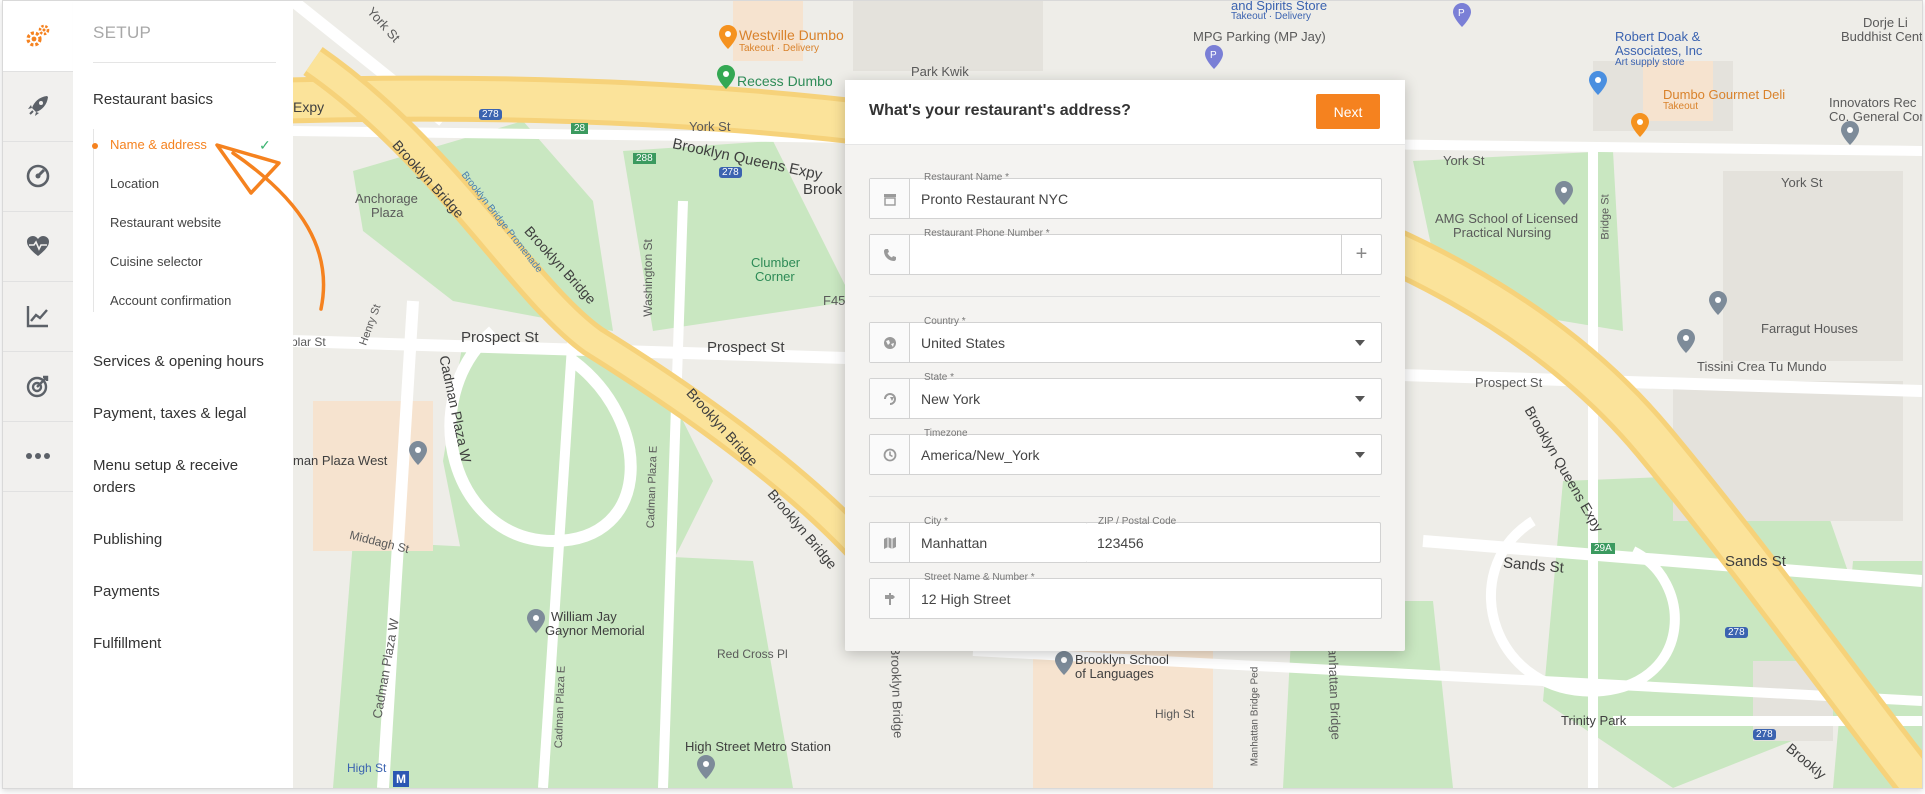 The width and height of the screenshot is (1925, 794). What do you see at coordinates (1255, 716) in the screenshot?
I see `map-label: Manhattan Bridge Ped` at bounding box center [1255, 716].